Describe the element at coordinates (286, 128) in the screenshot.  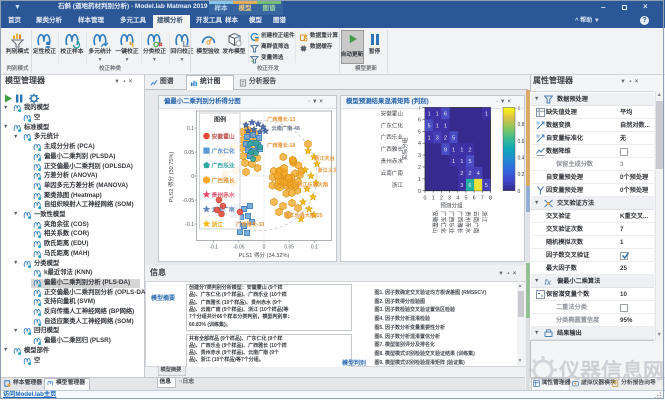
I see `svg-text: 云南广南-48` at that location.